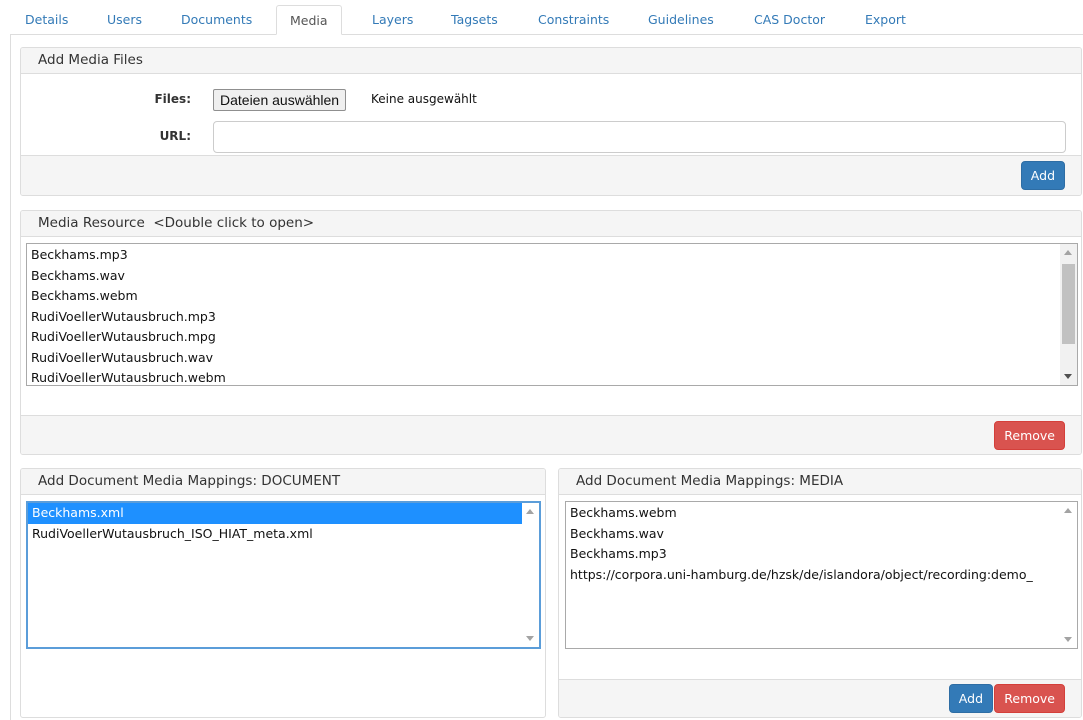 Image resolution: width=1083 pixels, height=720 pixels. What do you see at coordinates (1042, 175) in the screenshot?
I see `add-media-button: Add` at bounding box center [1042, 175].